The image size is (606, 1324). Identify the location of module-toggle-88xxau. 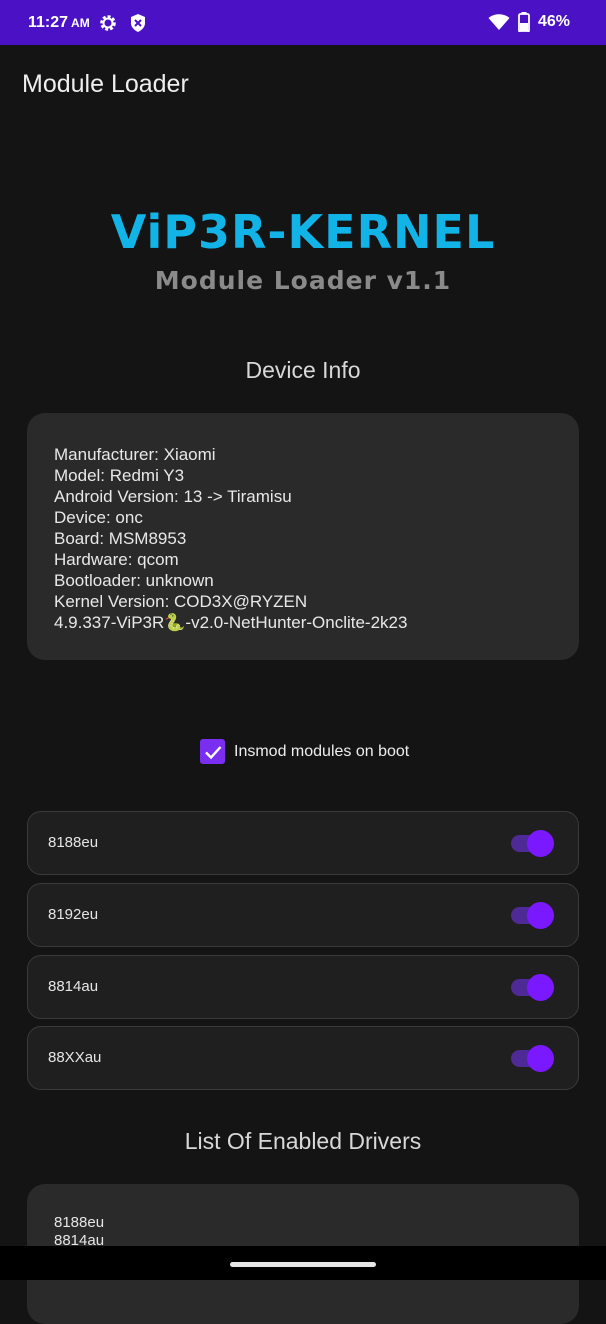
(533, 1058).